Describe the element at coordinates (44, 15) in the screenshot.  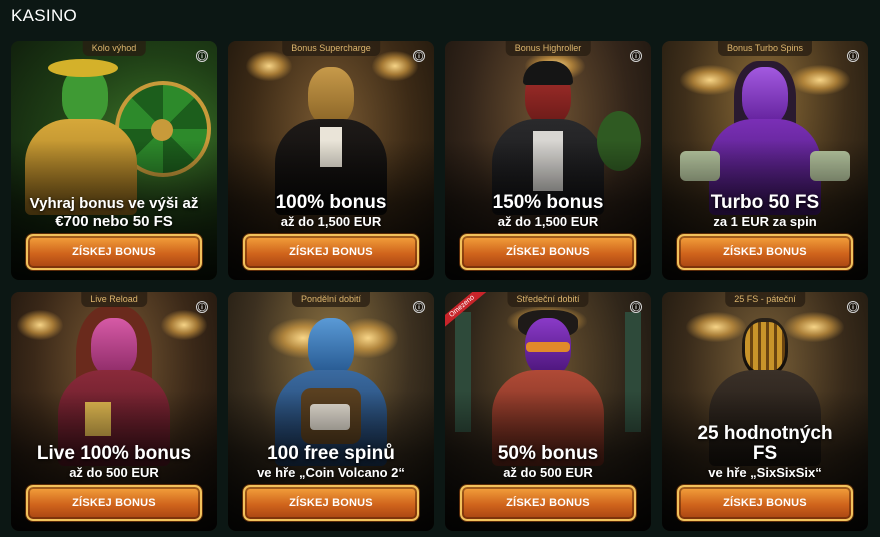
I see `section-title: KASINO` at that location.